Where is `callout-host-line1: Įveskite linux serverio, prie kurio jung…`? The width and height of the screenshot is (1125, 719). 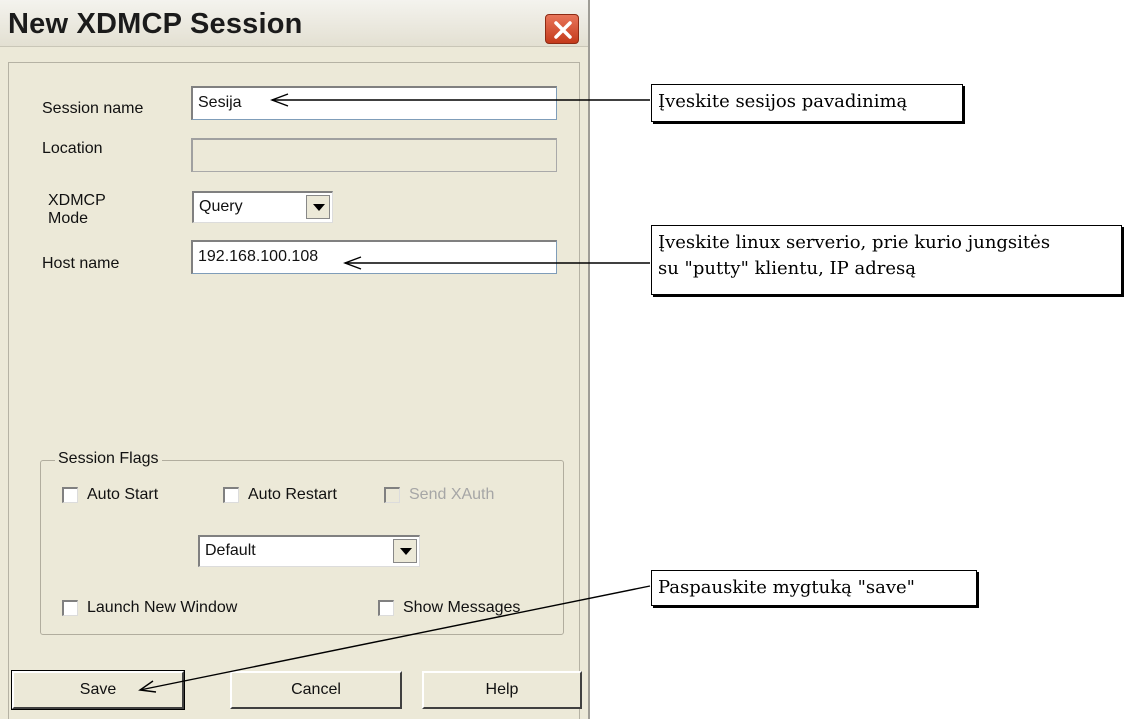 callout-host-line1: Įveskite linux serverio, prie kurio jung… is located at coordinates (854, 242).